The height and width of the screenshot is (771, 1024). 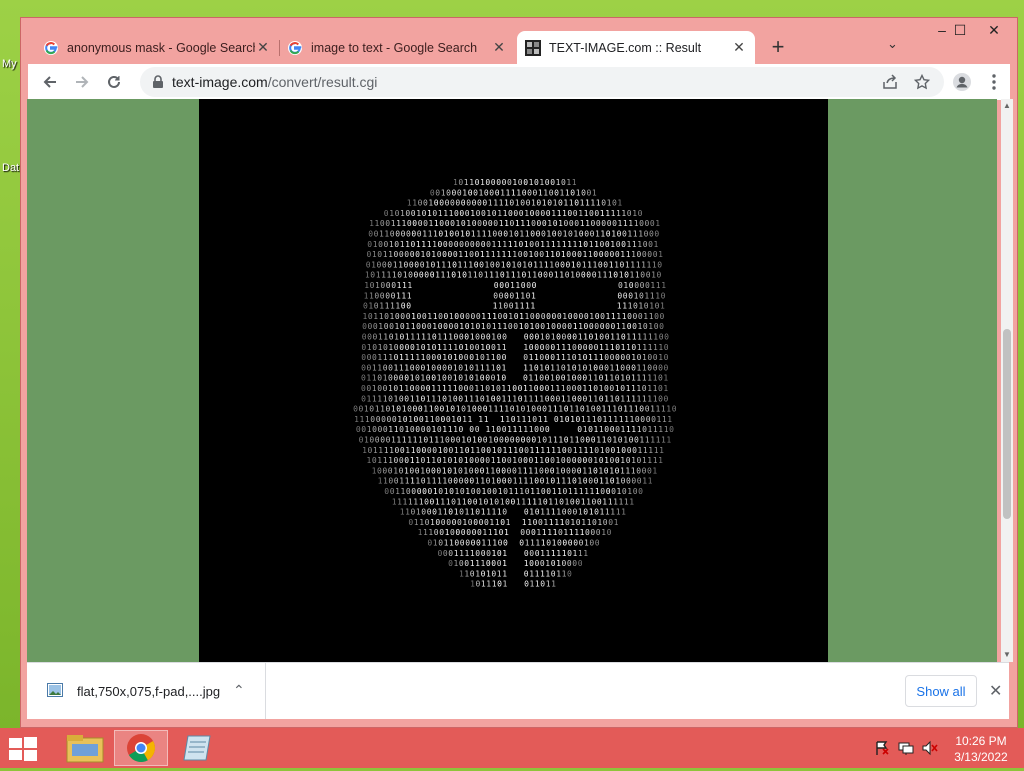 What do you see at coordinates (1007, 655) in the screenshot?
I see `scroll-down-arrow-icon: ▼` at bounding box center [1007, 655].